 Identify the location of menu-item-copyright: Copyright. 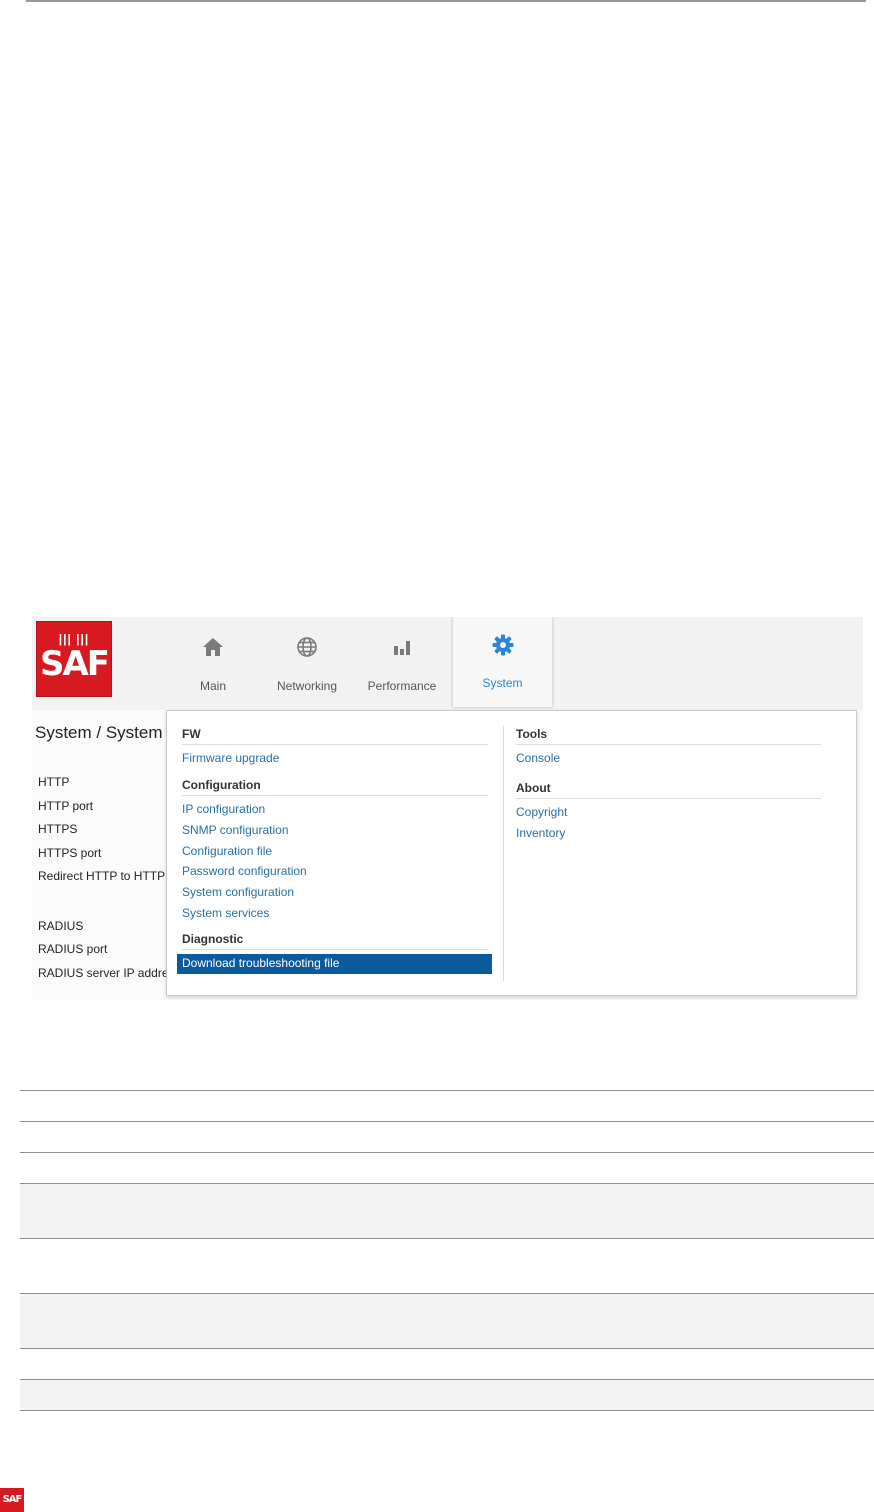
(541, 812).